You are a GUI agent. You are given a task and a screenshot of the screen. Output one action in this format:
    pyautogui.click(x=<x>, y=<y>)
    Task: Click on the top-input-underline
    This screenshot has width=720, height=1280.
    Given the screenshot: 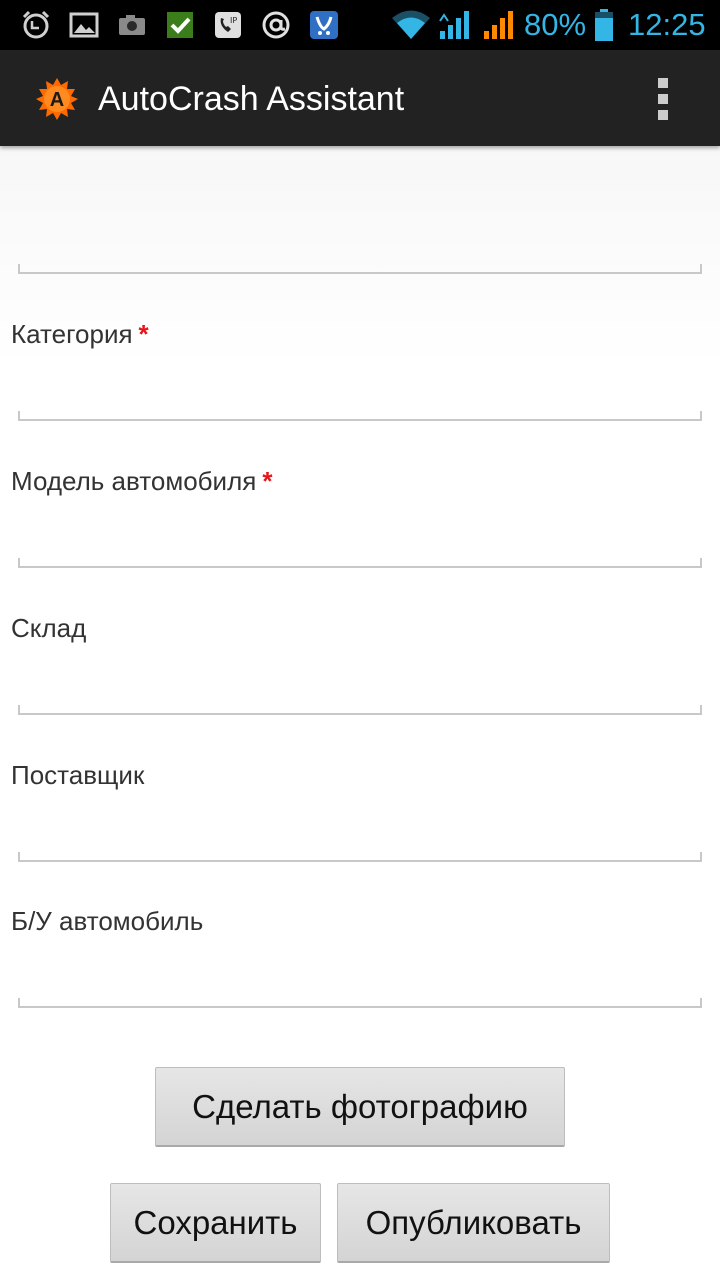 What is the action you would take?
    pyautogui.click(x=360, y=269)
    